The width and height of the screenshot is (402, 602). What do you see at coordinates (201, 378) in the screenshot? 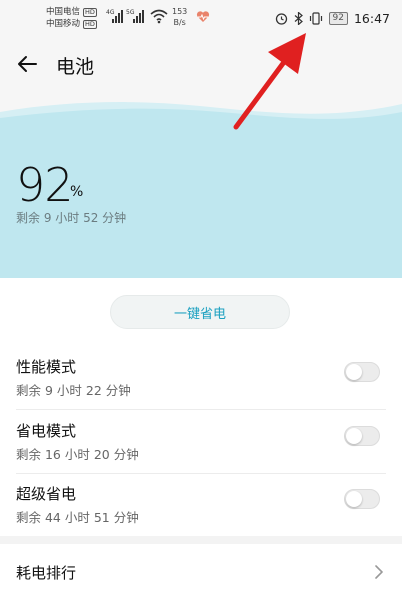
I see `list-item-performance-mode: 性能模式 剩余 9 小时 22 分钟` at bounding box center [201, 378].